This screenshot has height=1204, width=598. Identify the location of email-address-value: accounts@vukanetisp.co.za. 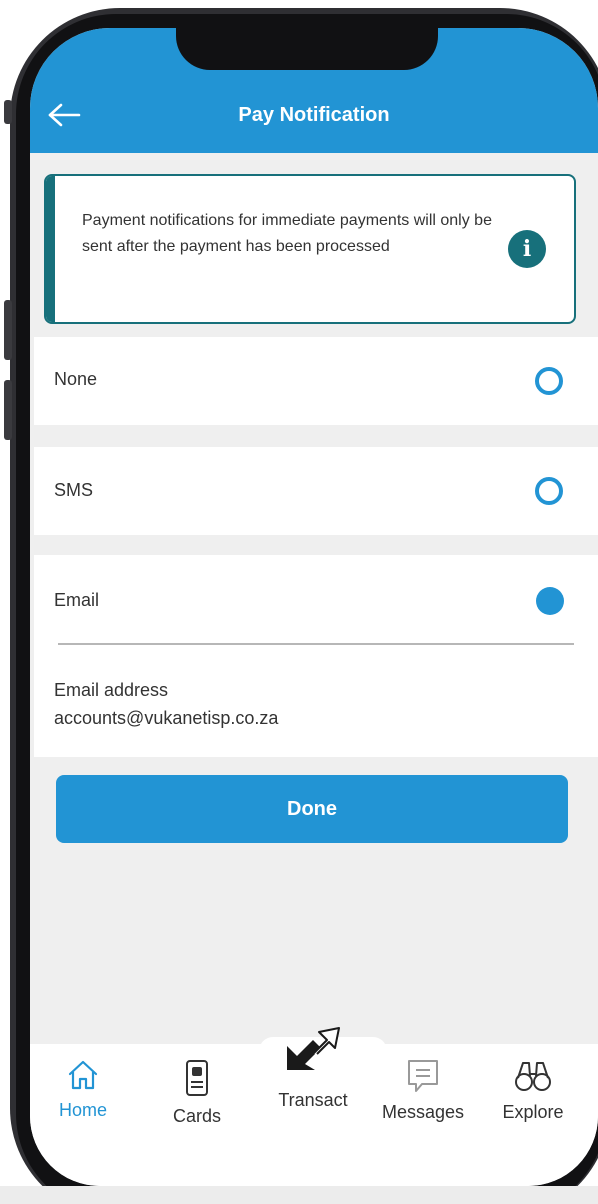
(166, 718).